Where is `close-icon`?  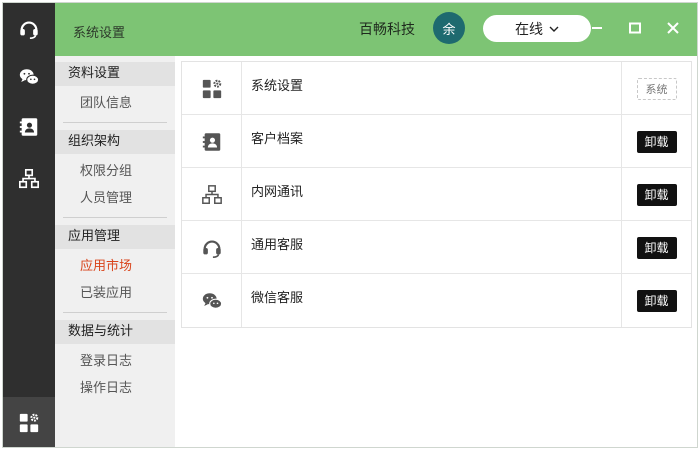
close-icon is located at coordinates (673, 28).